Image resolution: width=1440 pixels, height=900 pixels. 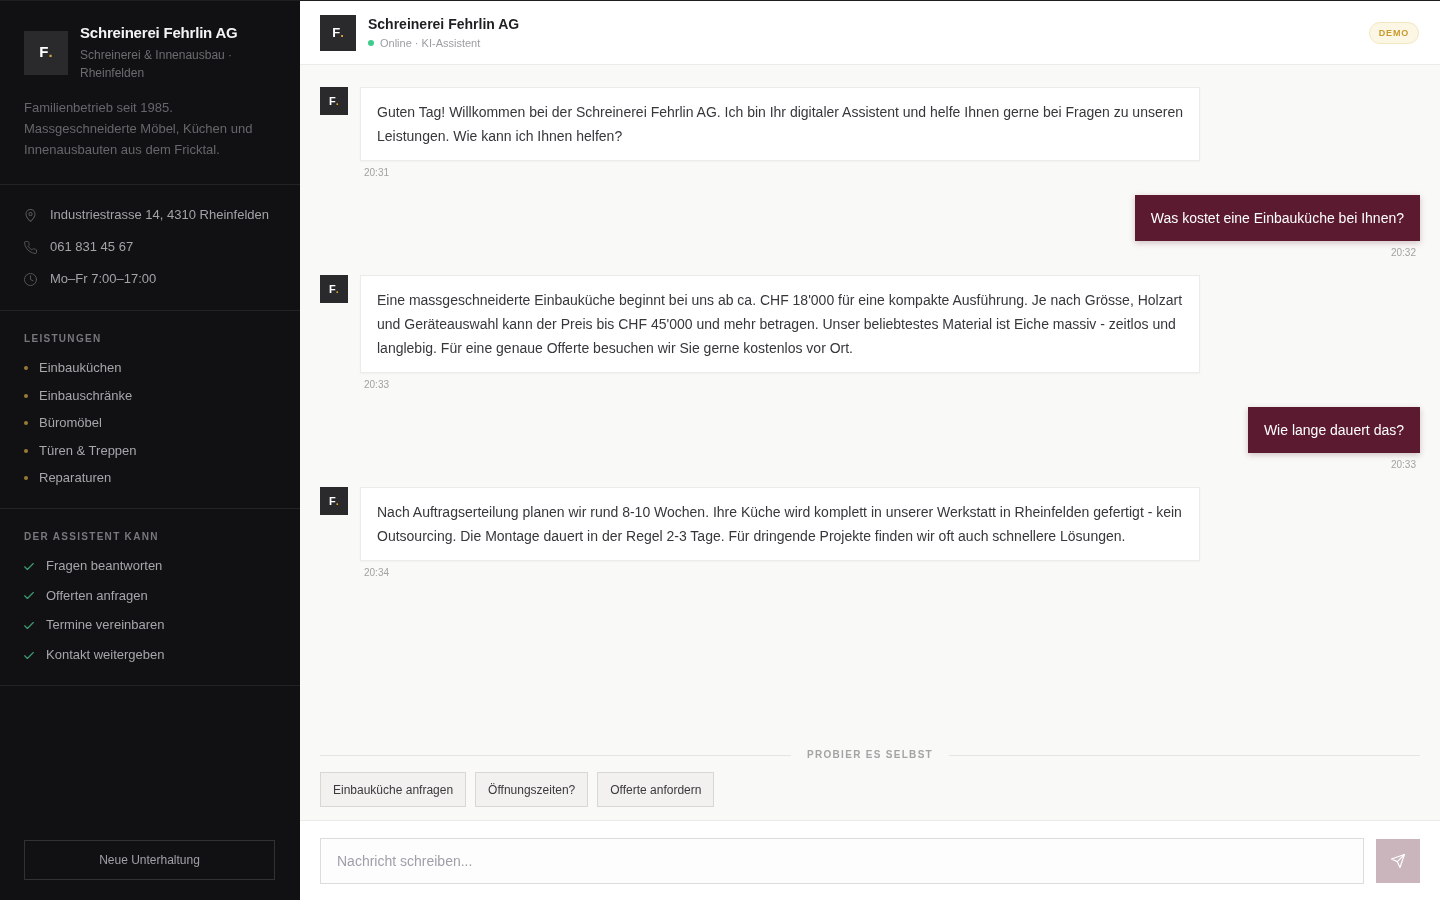 What do you see at coordinates (1333, 430) in the screenshot?
I see `user-message: Wie lange dauert das?` at bounding box center [1333, 430].